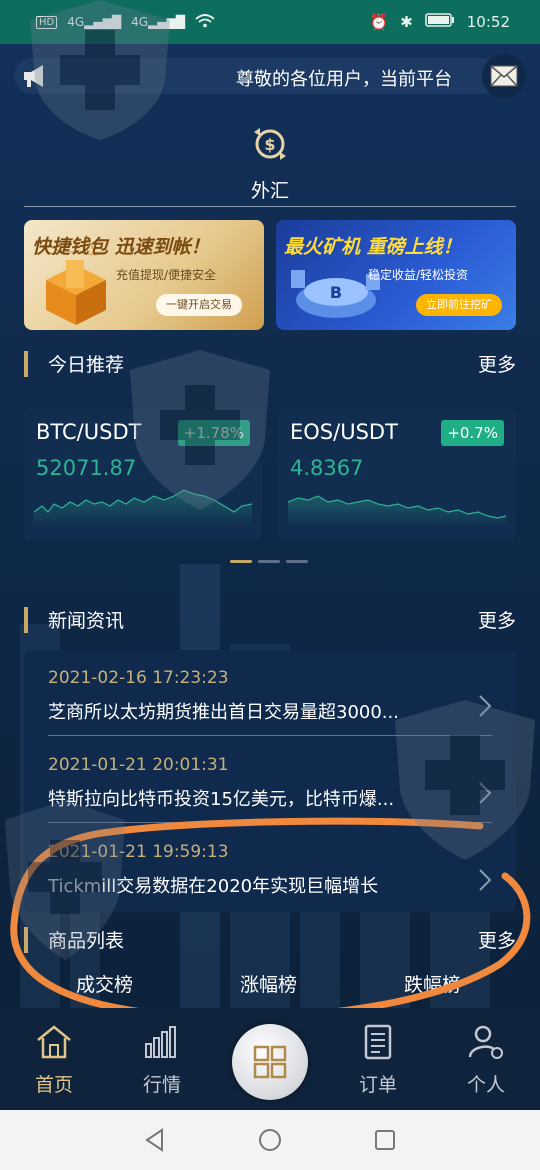 The height and width of the screenshot is (1170, 540). Describe the element at coordinates (241, 561) in the screenshot. I see `carousel-dot-active` at that location.